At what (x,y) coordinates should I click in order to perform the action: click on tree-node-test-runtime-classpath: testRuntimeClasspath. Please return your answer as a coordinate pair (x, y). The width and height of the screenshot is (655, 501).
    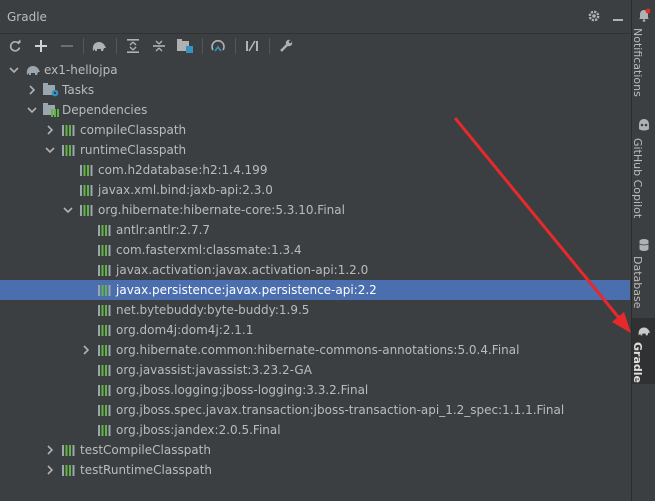
    Looking at the image, I should click on (315, 470).